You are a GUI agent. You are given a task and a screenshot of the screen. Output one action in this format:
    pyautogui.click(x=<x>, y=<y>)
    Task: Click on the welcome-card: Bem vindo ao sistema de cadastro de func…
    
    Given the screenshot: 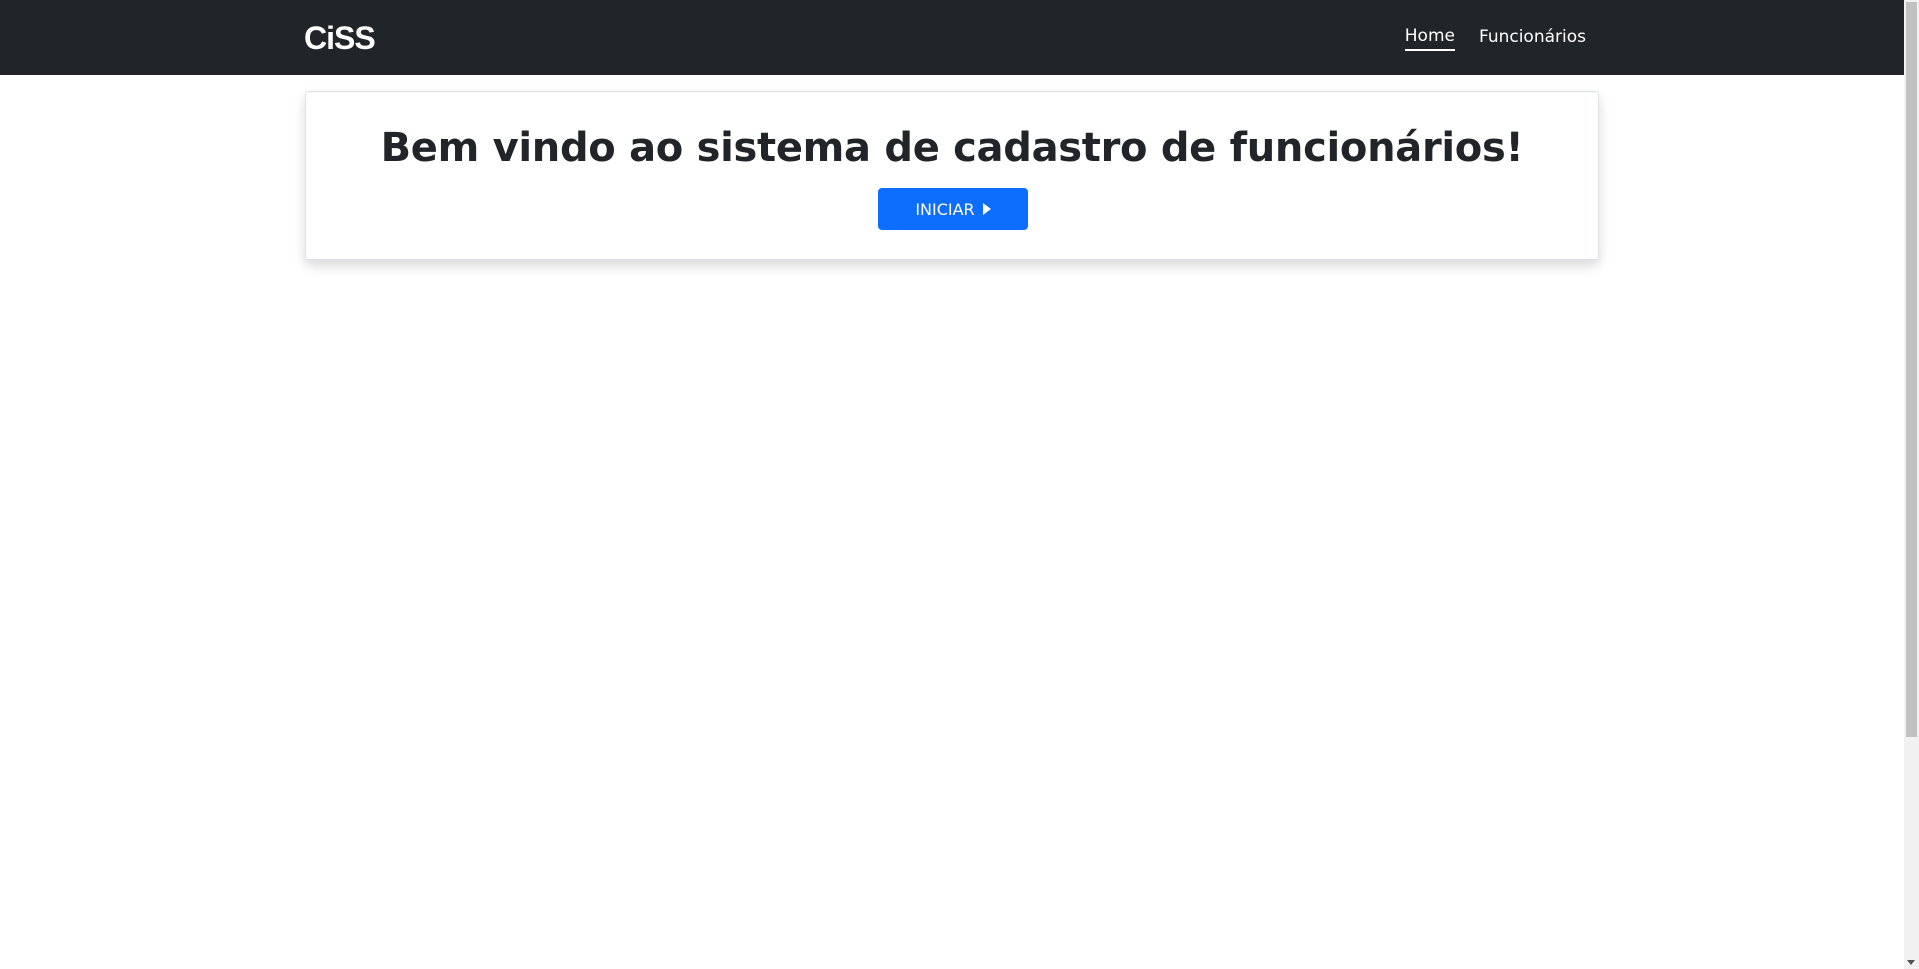 What is the action you would take?
    pyautogui.click(x=952, y=175)
    